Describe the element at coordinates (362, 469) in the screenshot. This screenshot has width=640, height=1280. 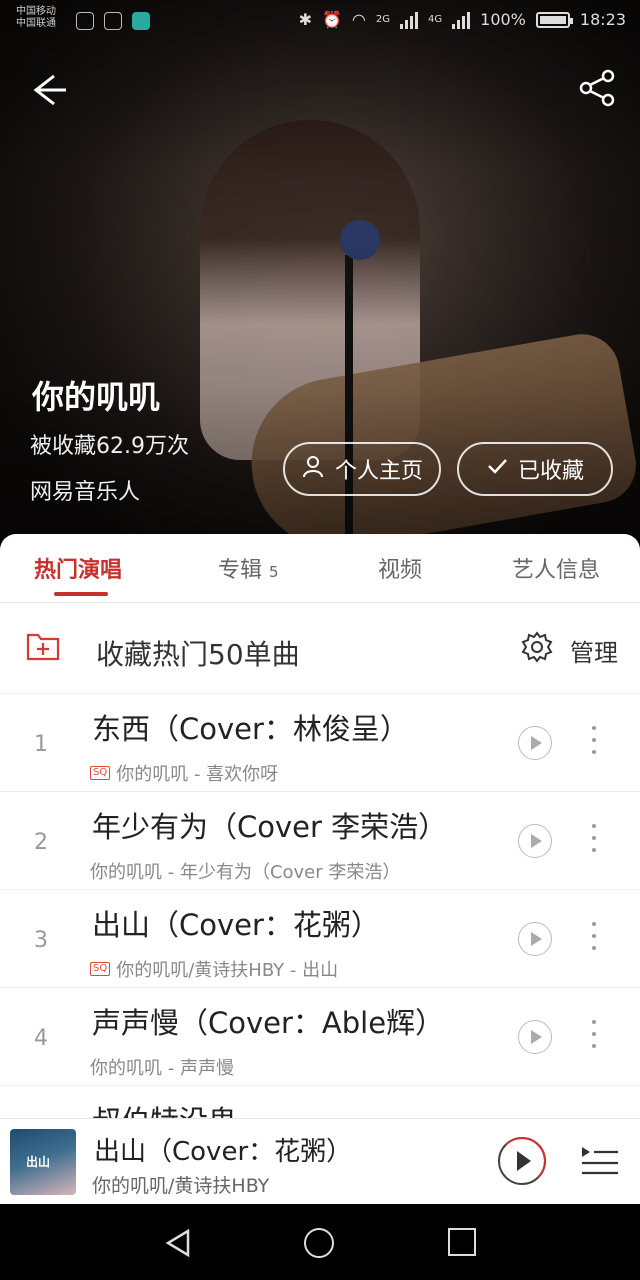
I see `artist-home-button: 个人主页` at that location.